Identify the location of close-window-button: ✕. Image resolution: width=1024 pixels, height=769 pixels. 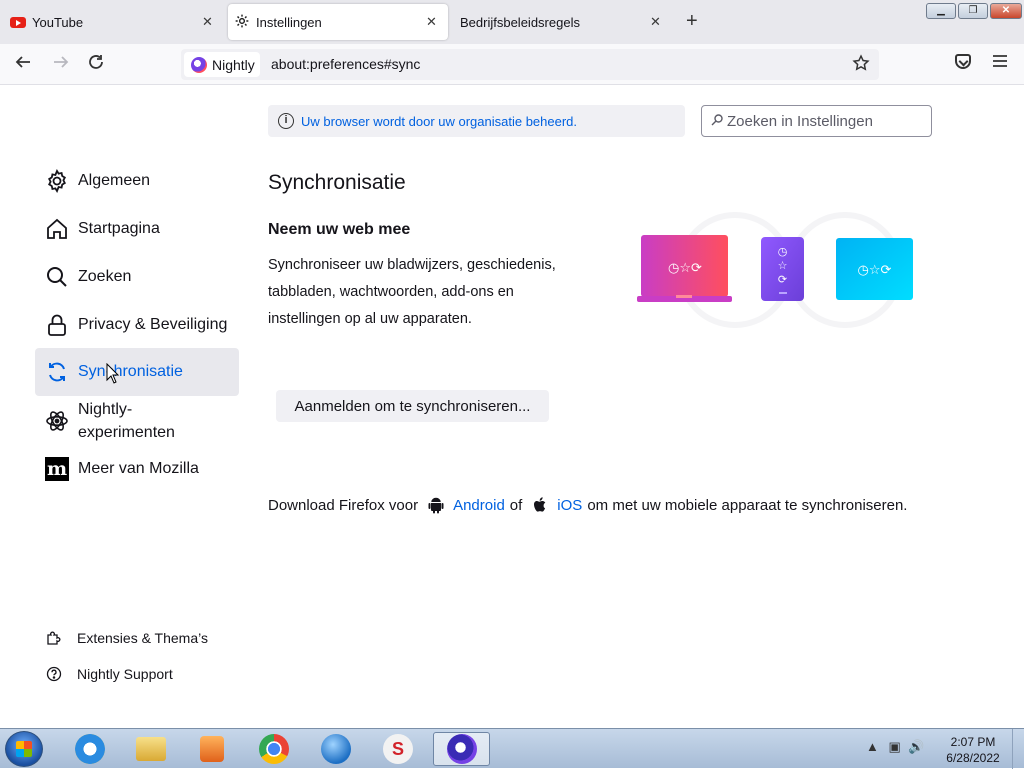
(1006, 11).